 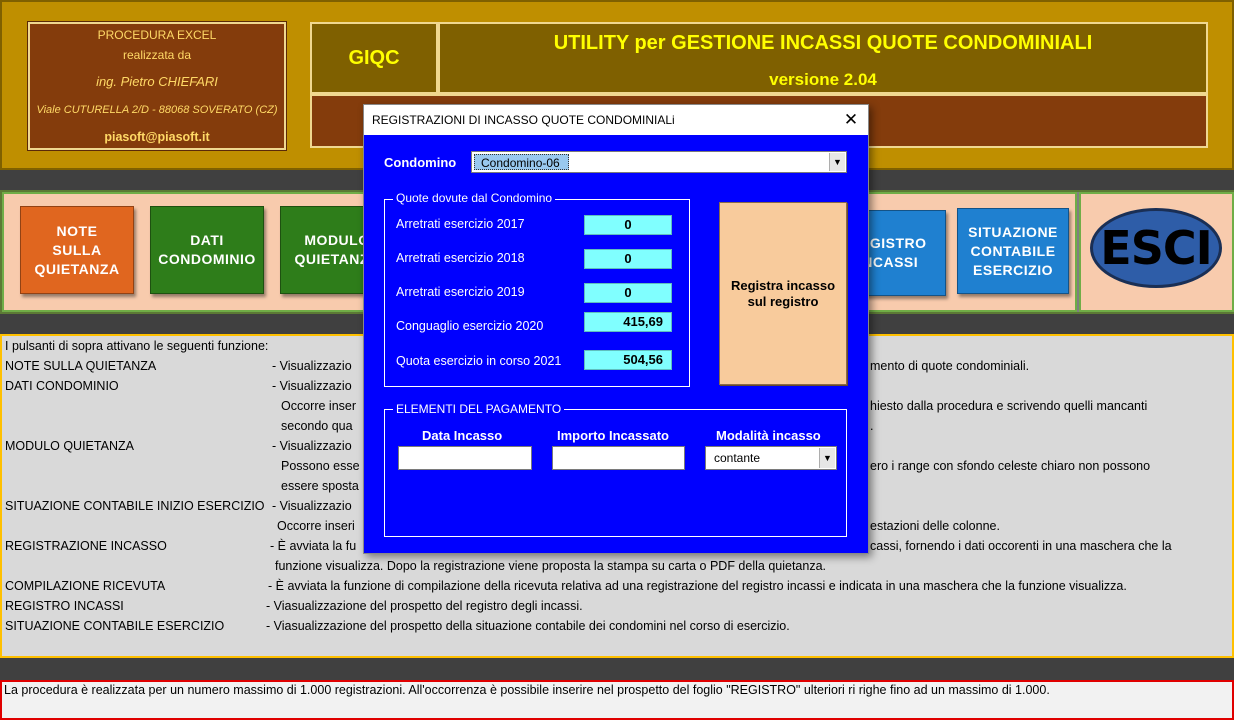 I want to click on data-incasso-input, so click(x=465, y=458).